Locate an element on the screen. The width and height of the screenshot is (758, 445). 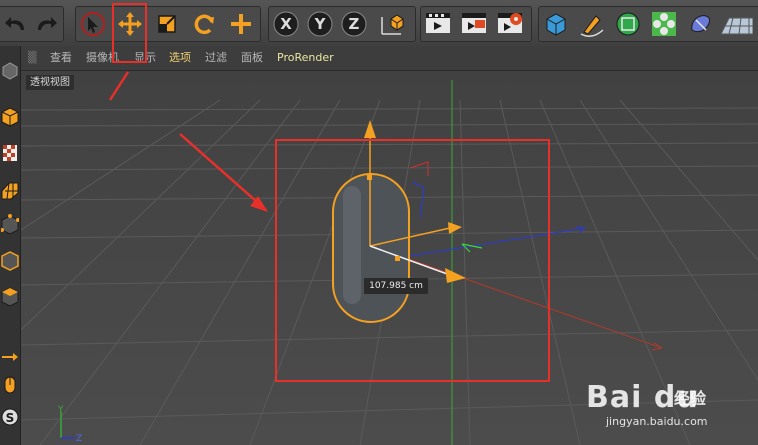
axis-mode-icon is located at coordinates (10, 357).